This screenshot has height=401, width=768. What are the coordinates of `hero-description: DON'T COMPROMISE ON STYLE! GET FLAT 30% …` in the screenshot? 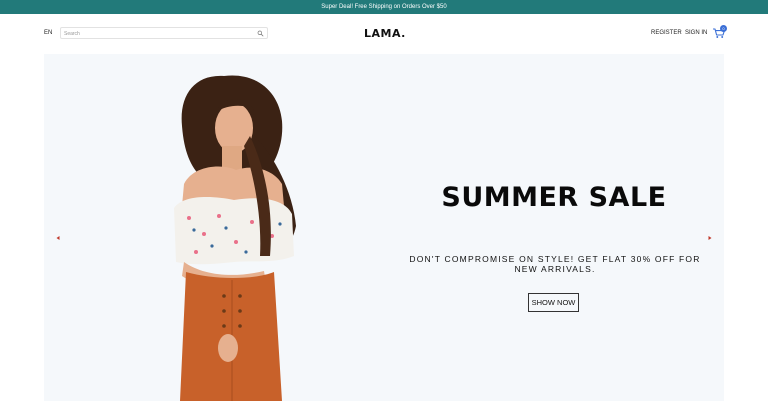 It's located at (555, 264).